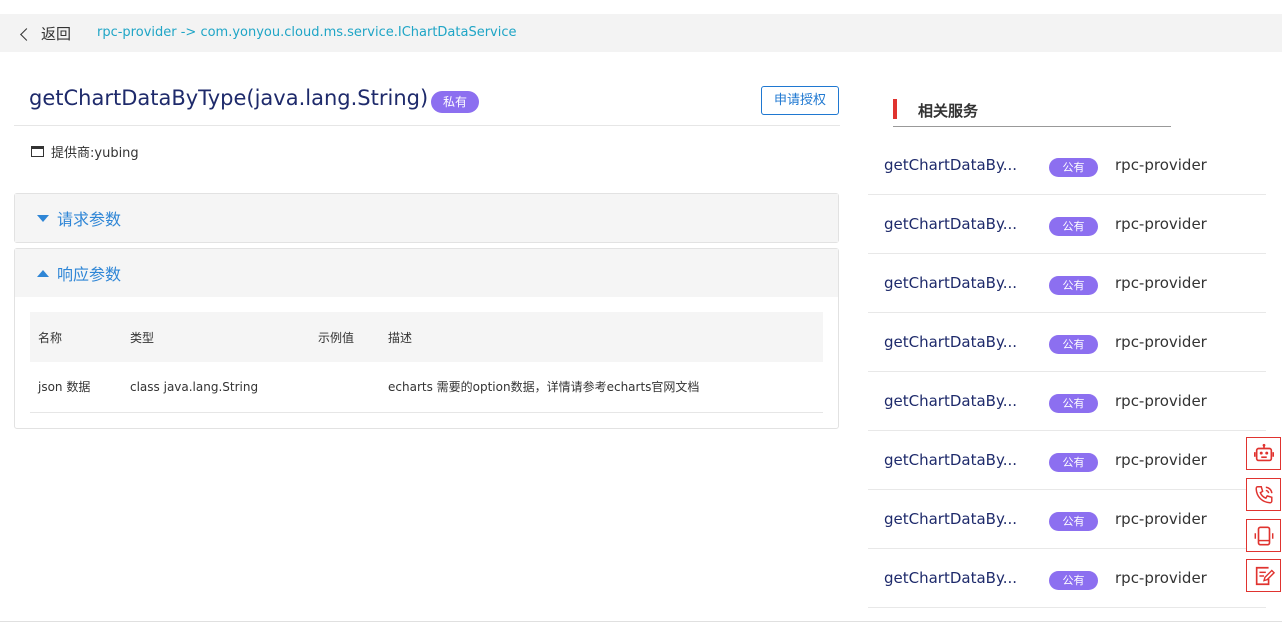  I want to click on related-services-title: 相关服务, so click(948, 111).